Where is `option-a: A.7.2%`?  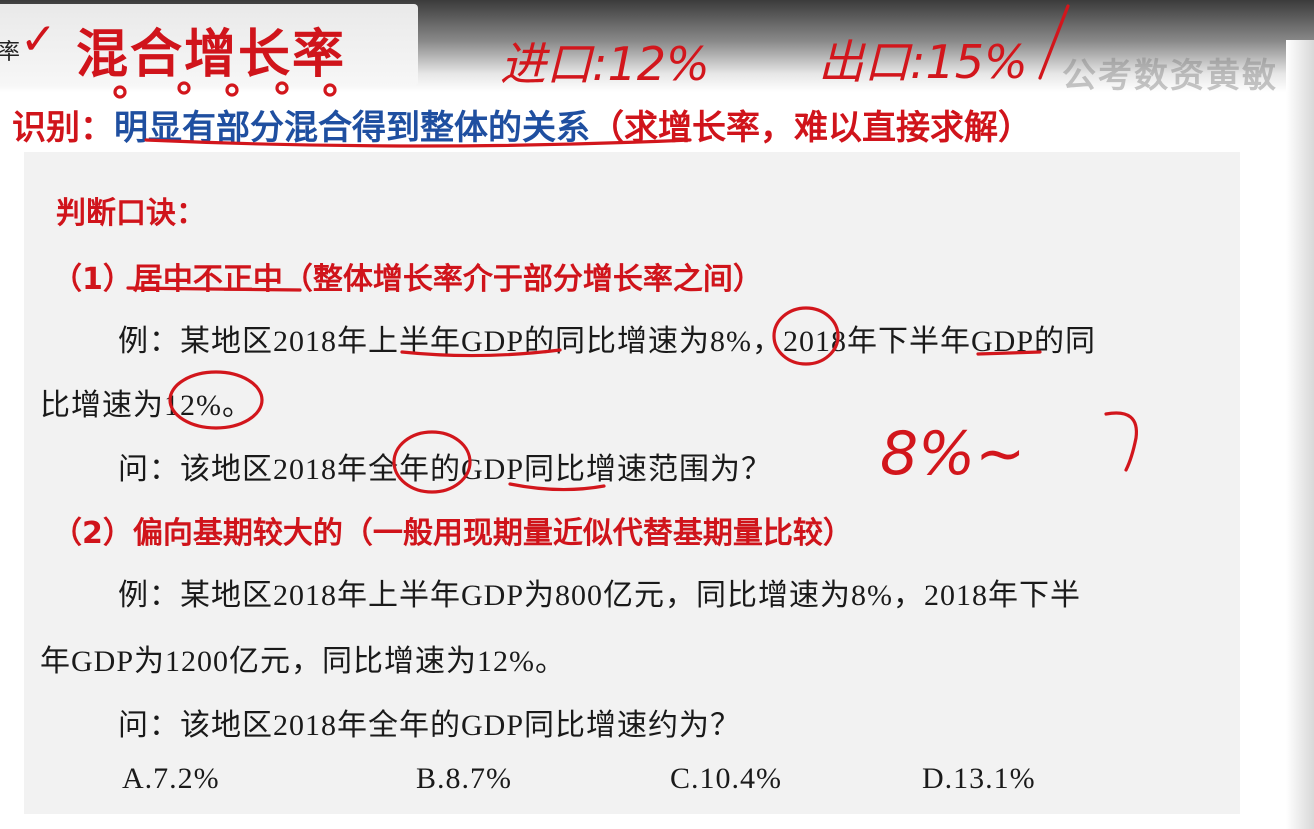
option-a: A.7.2% is located at coordinates (171, 779).